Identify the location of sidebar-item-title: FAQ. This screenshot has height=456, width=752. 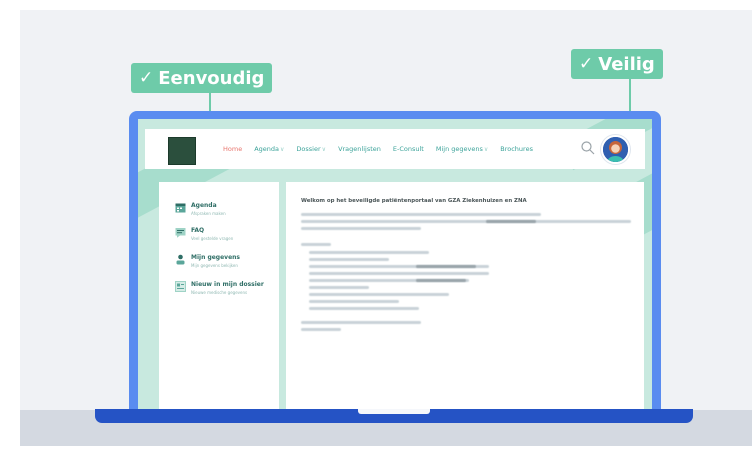
(198, 230).